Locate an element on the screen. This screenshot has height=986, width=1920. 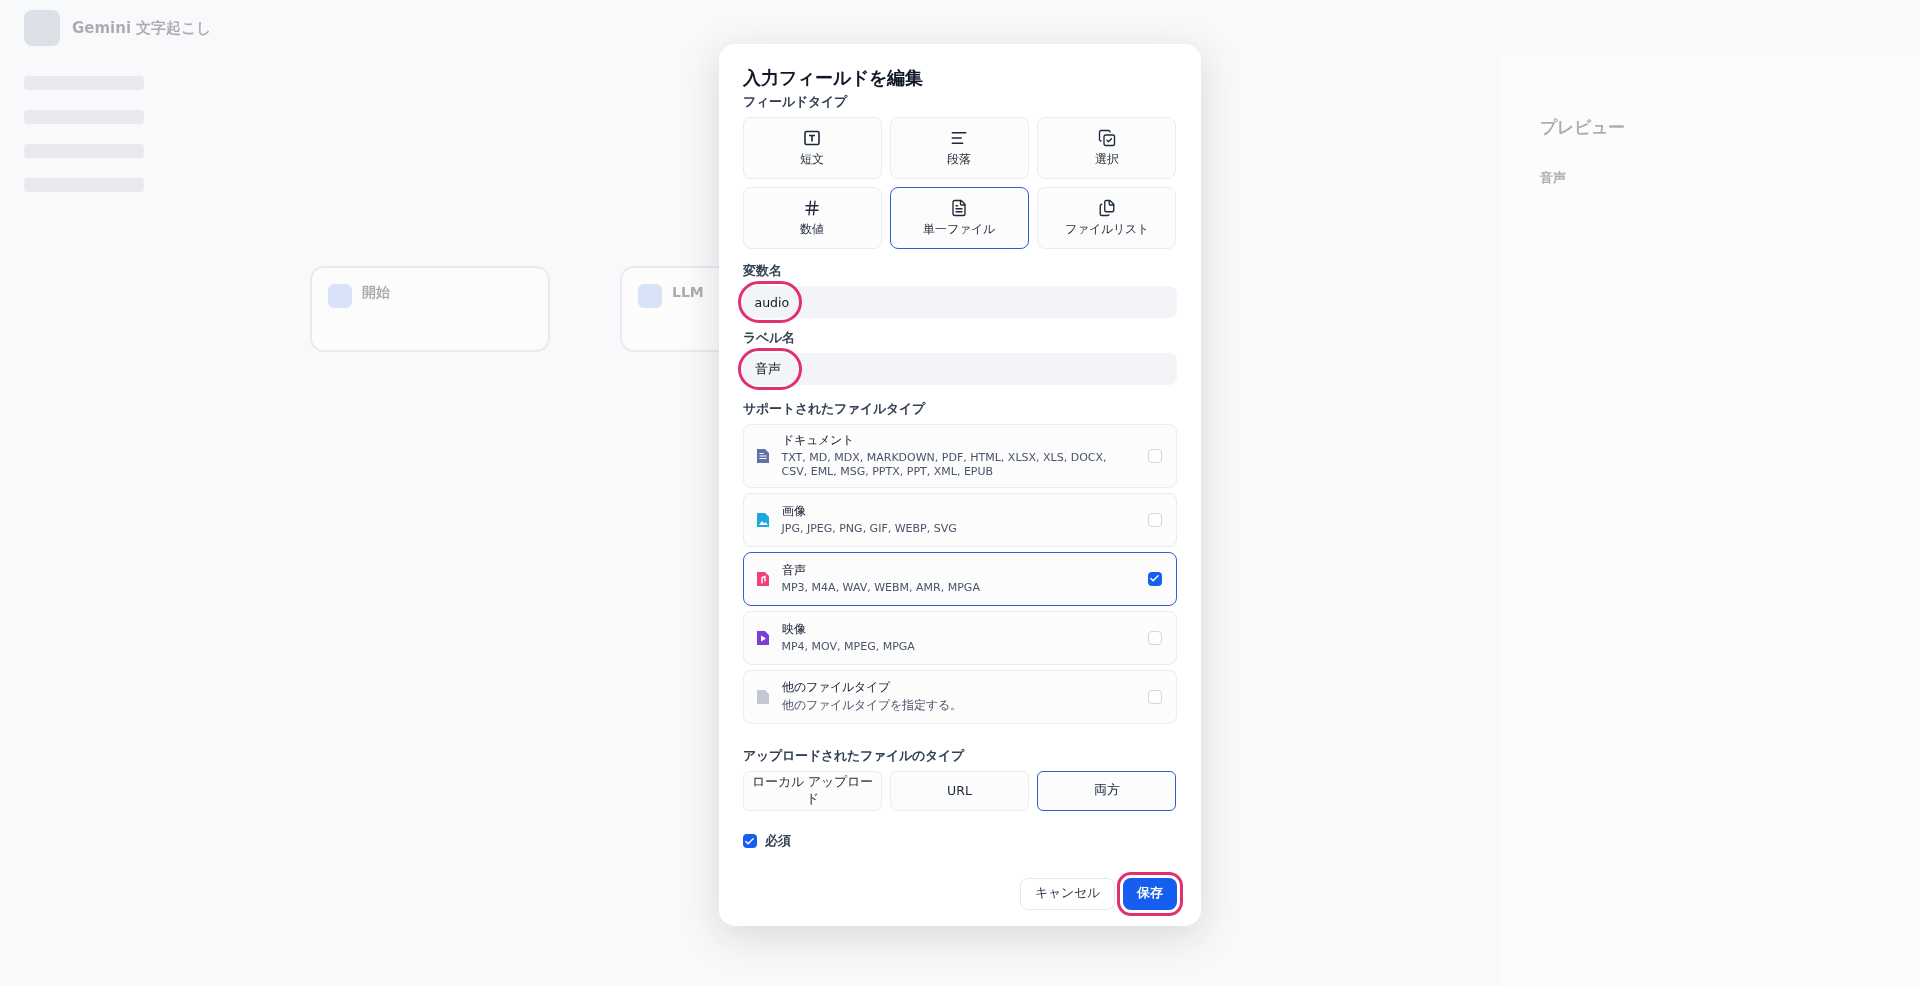
file-type-name: 音声 is located at coordinates (794, 570).